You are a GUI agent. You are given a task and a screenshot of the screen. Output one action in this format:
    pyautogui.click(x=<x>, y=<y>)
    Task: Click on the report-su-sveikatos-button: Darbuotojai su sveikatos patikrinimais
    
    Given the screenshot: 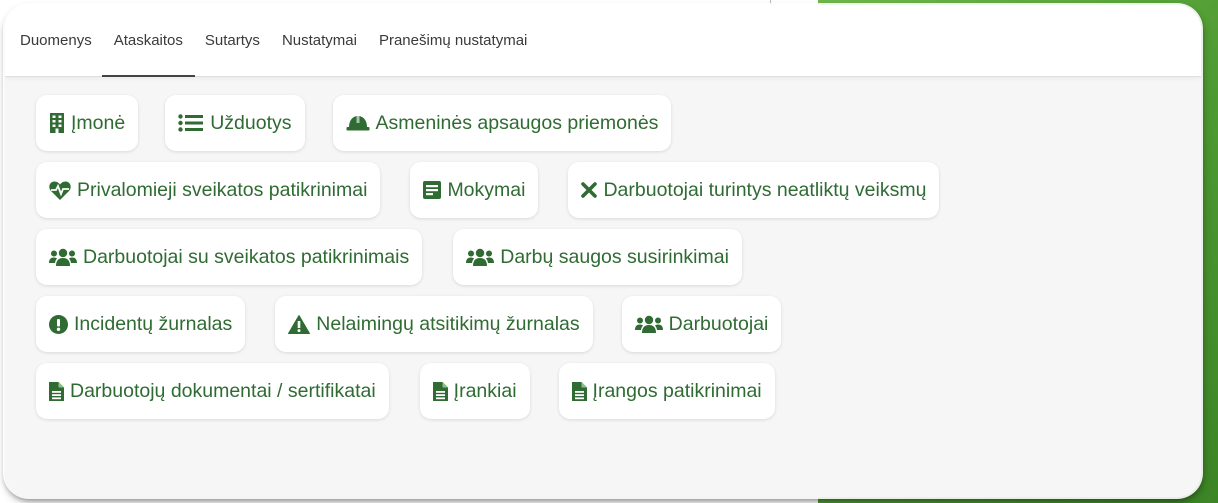 What is the action you would take?
    pyautogui.click(x=229, y=257)
    